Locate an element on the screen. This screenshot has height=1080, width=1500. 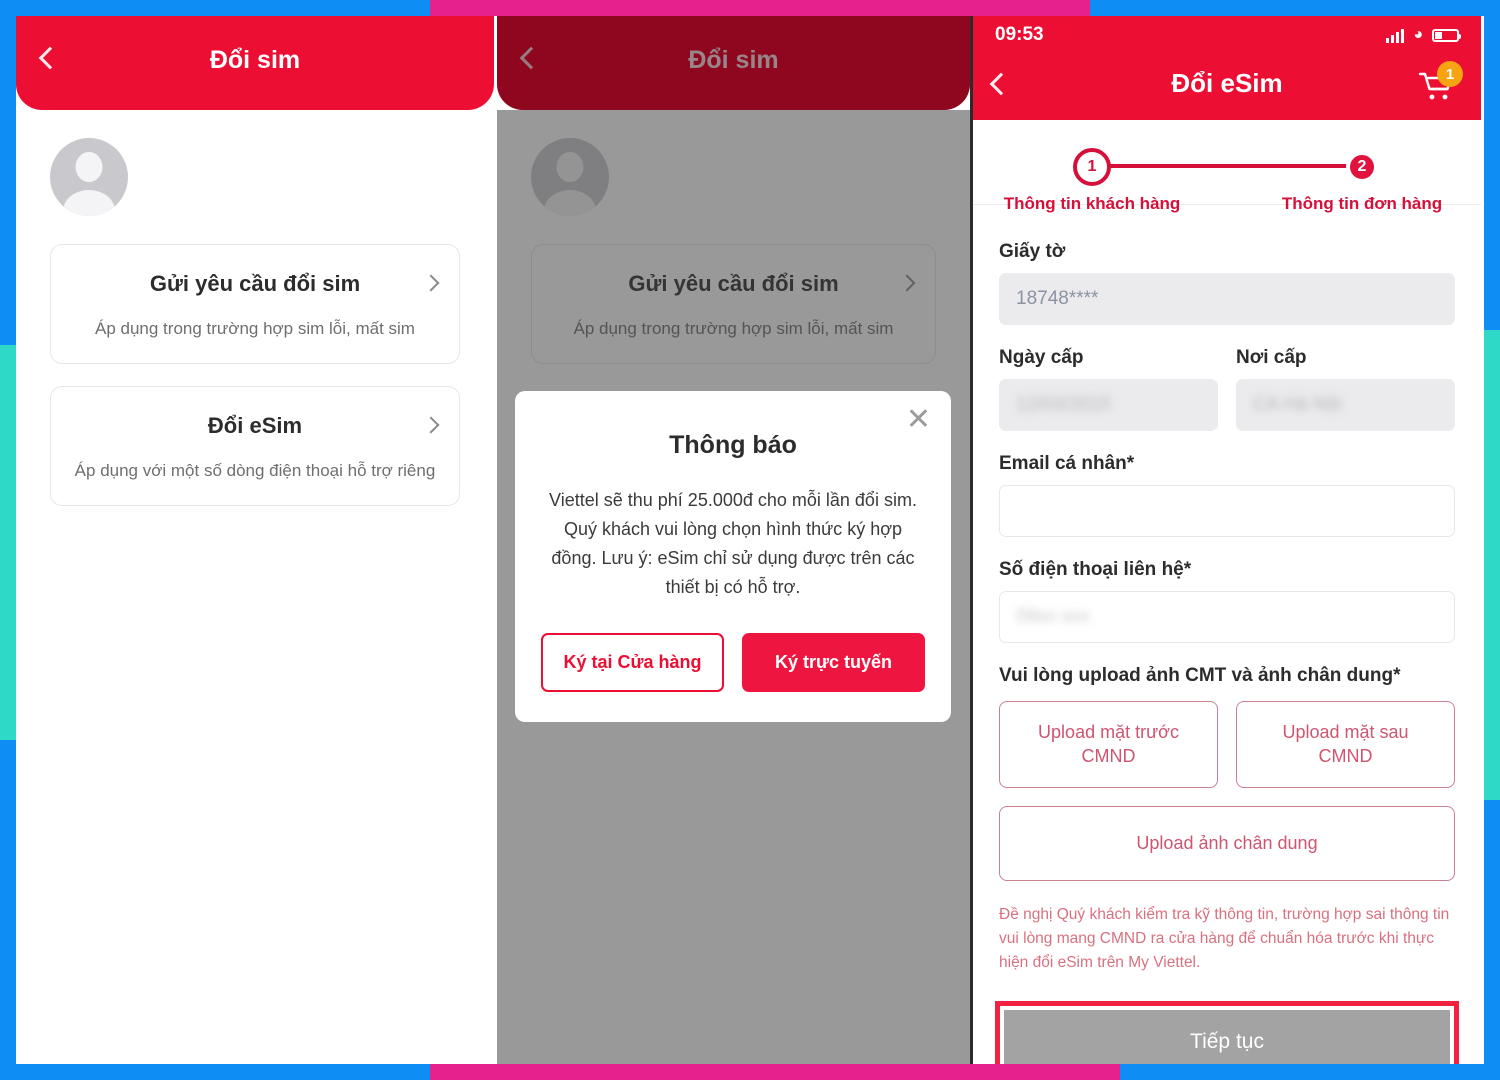
upload-back-line2: CMND is located at coordinates (1345, 756).